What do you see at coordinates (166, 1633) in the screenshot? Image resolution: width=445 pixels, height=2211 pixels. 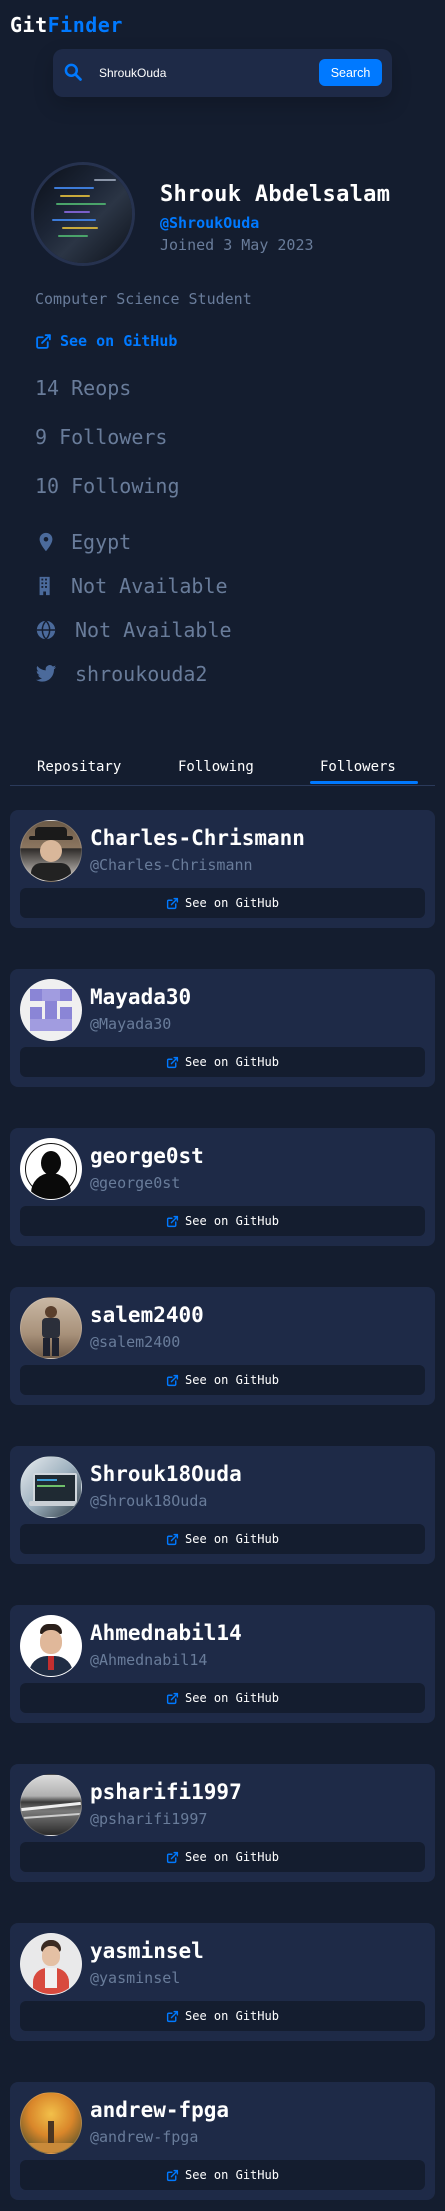 I see `follower-name: Ahmednabil14` at bounding box center [166, 1633].